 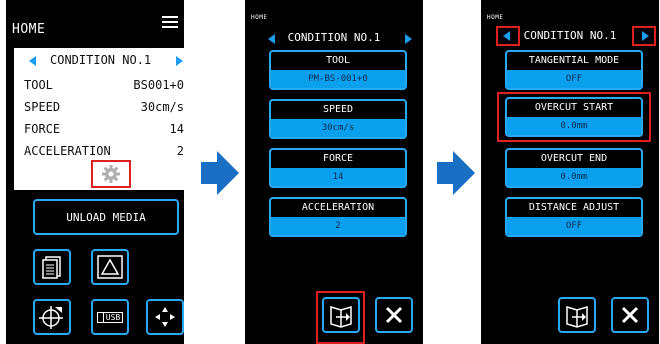 What do you see at coordinates (113, 317) in the screenshot?
I see `usb-label: USB` at bounding box center [113, 317].